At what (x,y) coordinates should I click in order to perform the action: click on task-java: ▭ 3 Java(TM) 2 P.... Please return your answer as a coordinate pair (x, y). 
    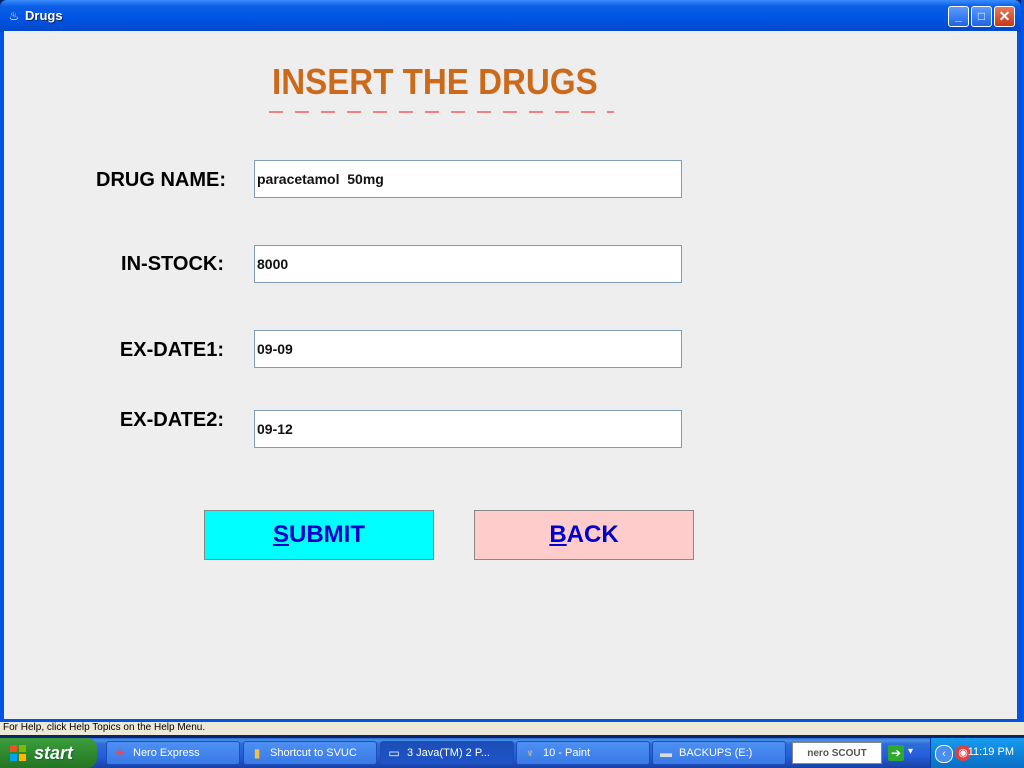
    Looking at the image, I should click on (447, 753).